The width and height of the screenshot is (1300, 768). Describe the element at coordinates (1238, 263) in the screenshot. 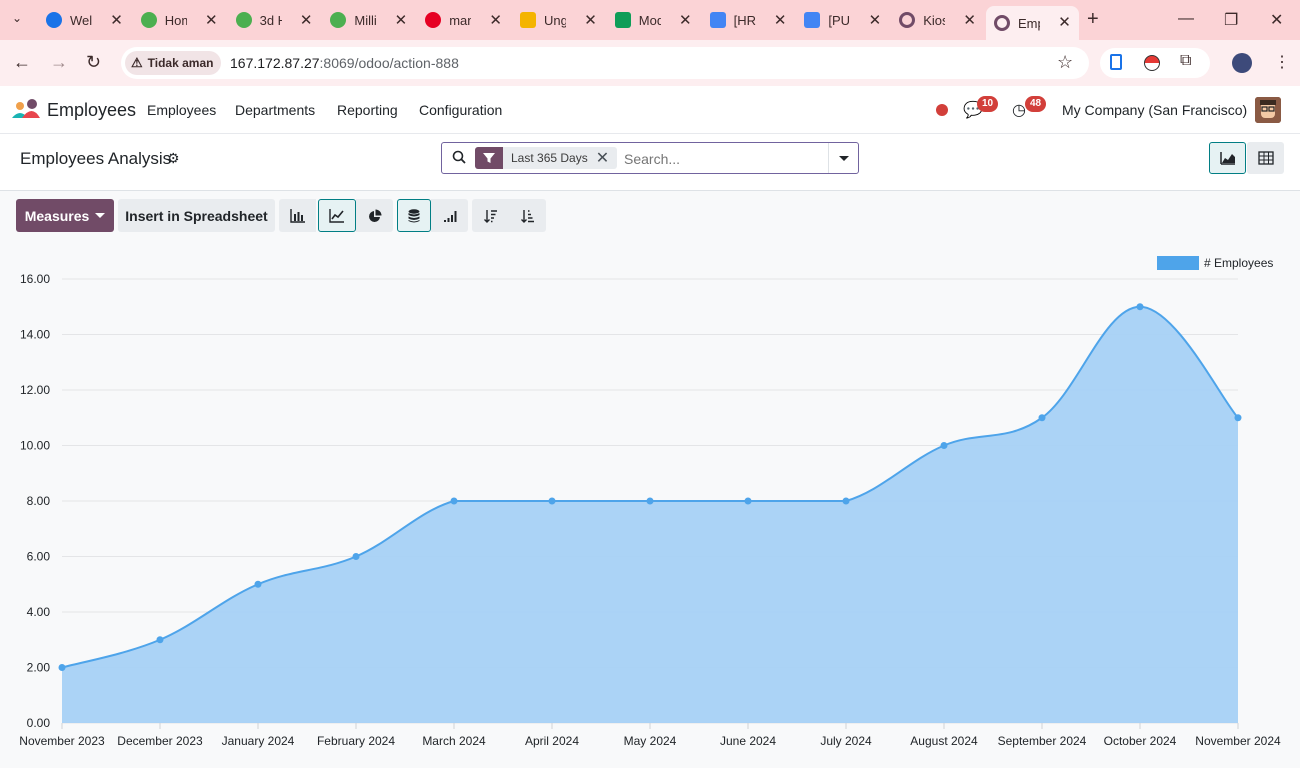

I see `legend-label: # Employees` at that location.